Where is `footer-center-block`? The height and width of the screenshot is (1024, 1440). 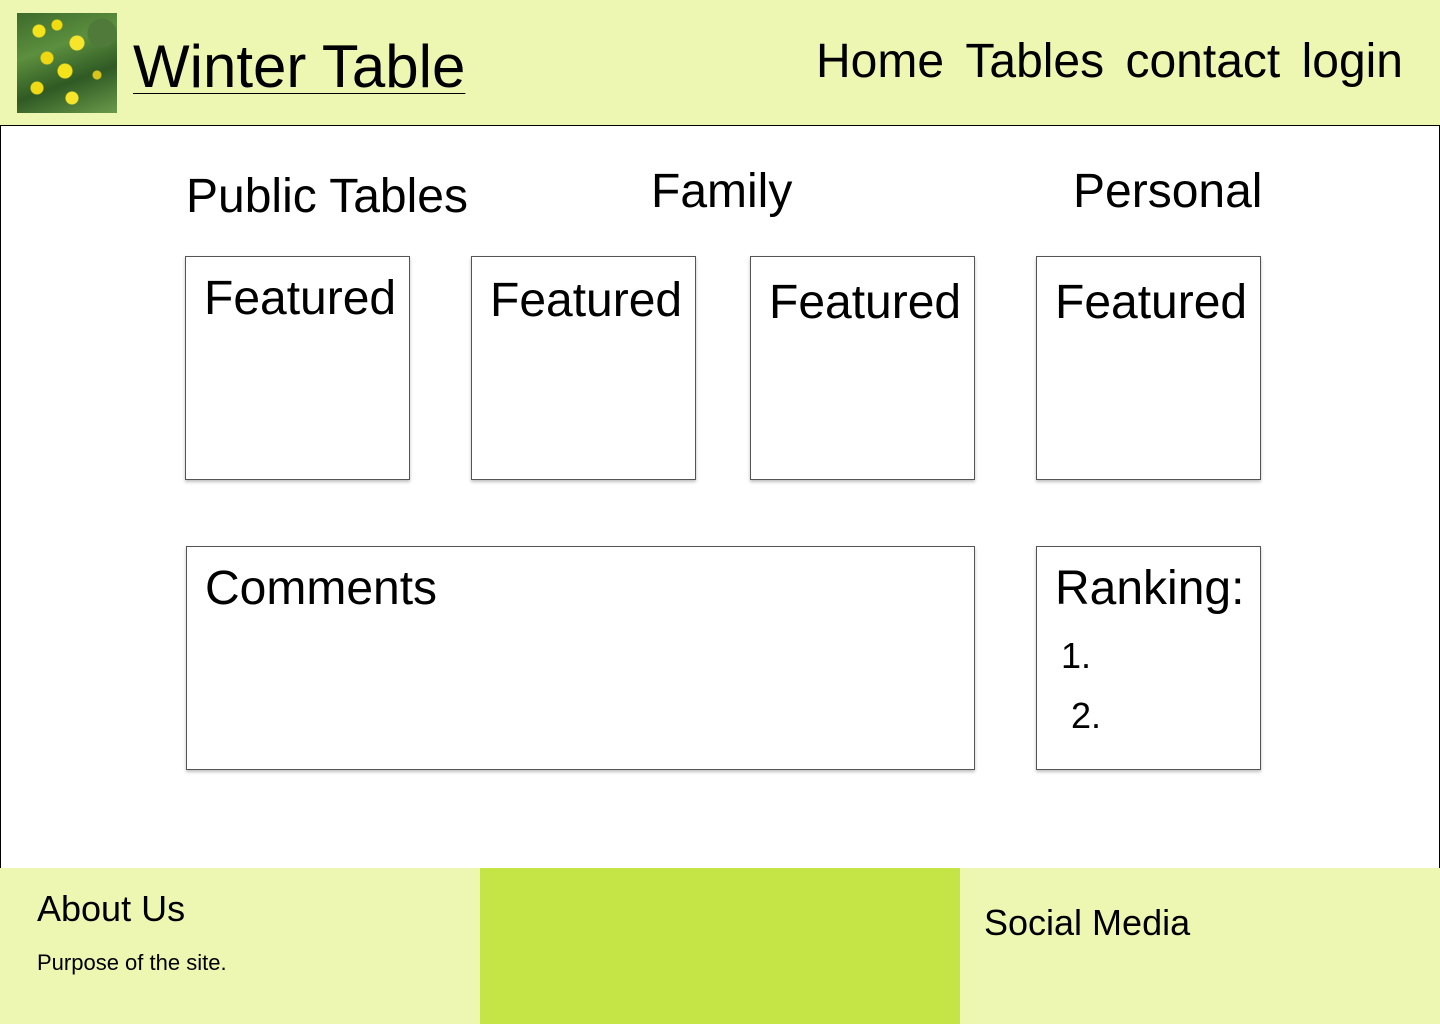
footer-center-block is located at coordinates (720, 946).